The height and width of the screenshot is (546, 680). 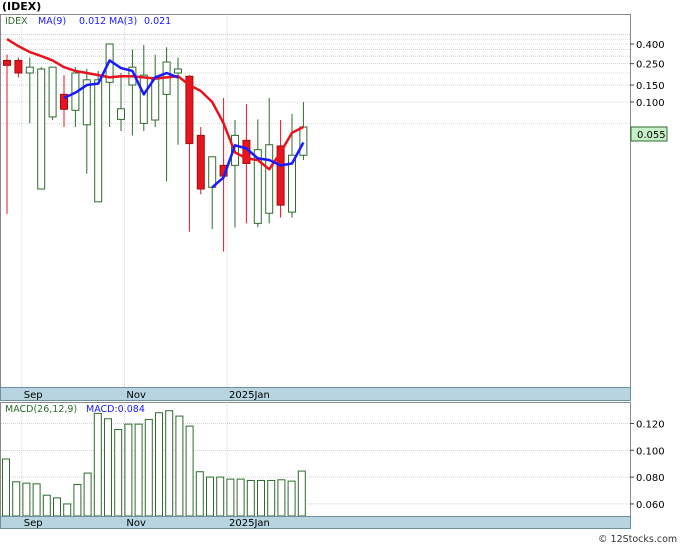 What do you see at coordinates (315, 522) in the screenshot?
I see `macd-date-axis` at bounding box center [315, 522].